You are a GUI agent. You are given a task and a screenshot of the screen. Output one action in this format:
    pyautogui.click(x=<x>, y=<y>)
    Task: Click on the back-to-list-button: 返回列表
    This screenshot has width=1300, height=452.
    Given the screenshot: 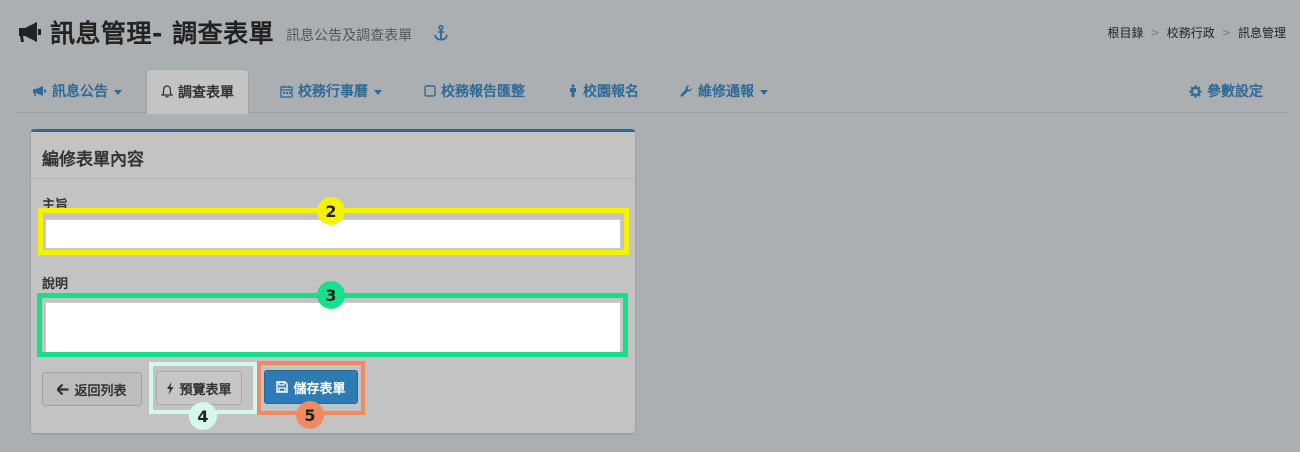 What is the action you would take?
    pyautogui.click(x=92, y=389)
    